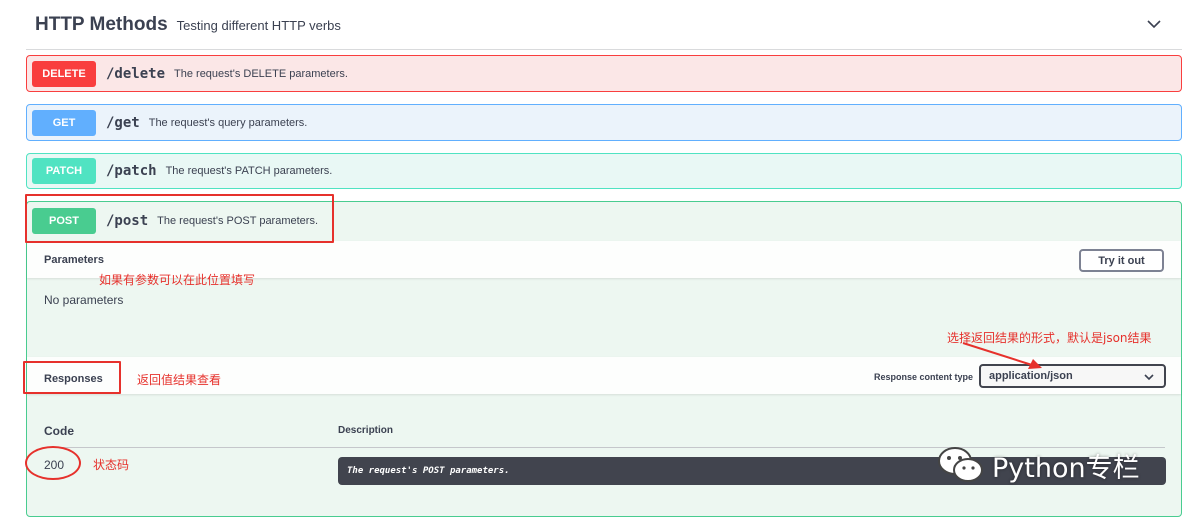 Image resolution: width=1192 pixels, height=522 pixels. What do you see at coordinates (924, 377) in the screenshot?
I see `response-content-type-label: Response content type` at bounding box center [924, 377].